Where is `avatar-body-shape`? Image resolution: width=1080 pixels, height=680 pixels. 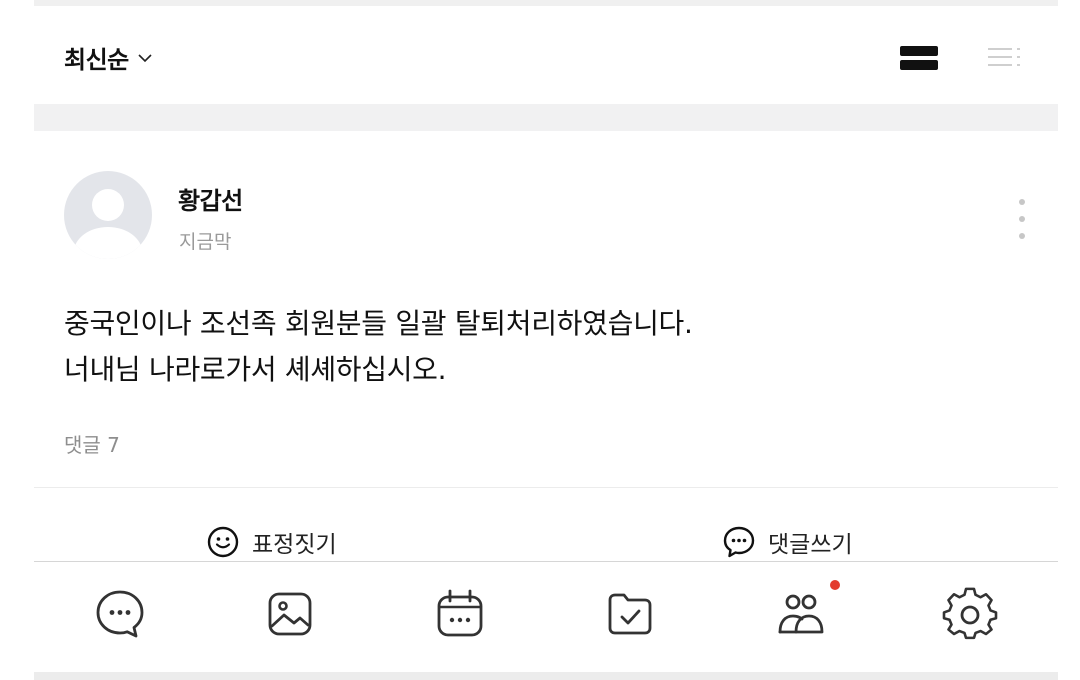
avatar-body-shape is located at coordinates (108, 243).